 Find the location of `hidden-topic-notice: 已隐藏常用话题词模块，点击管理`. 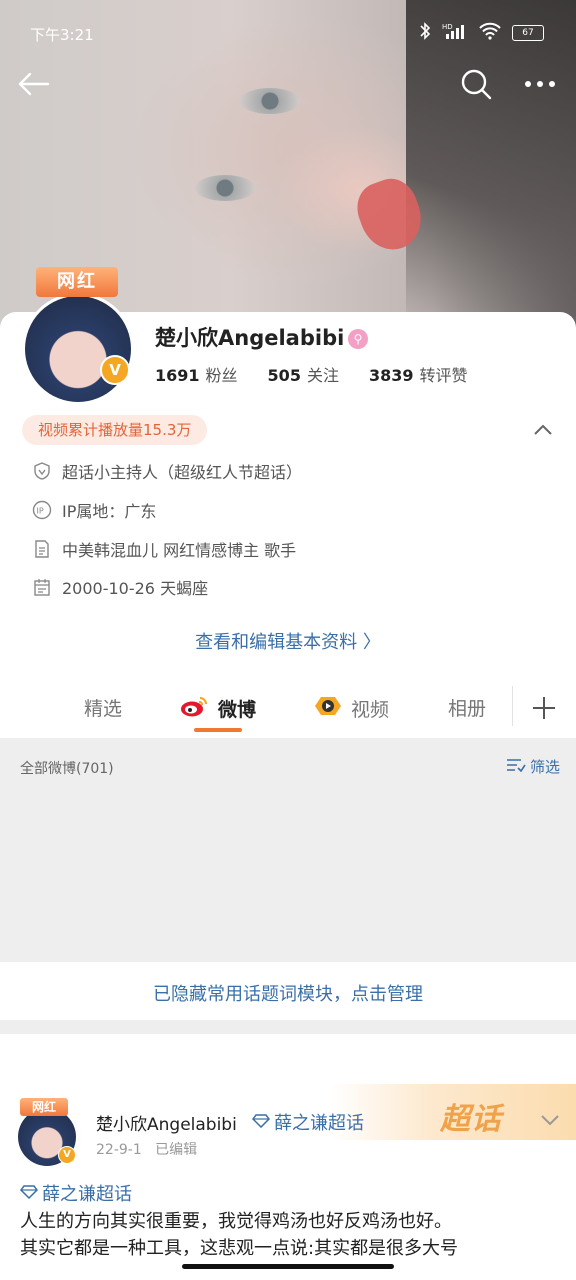

hidden-topic-notice: 已隐藏常用话题词模块，点击管理 is located at coordinates (288, 993).